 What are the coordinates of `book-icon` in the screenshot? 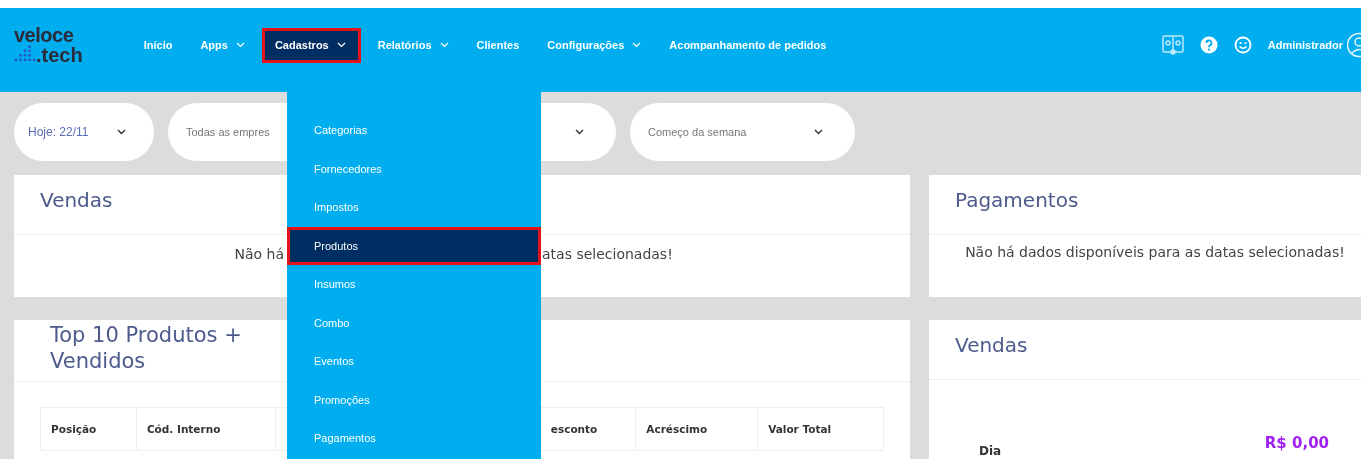 It's located at (1172, 45).